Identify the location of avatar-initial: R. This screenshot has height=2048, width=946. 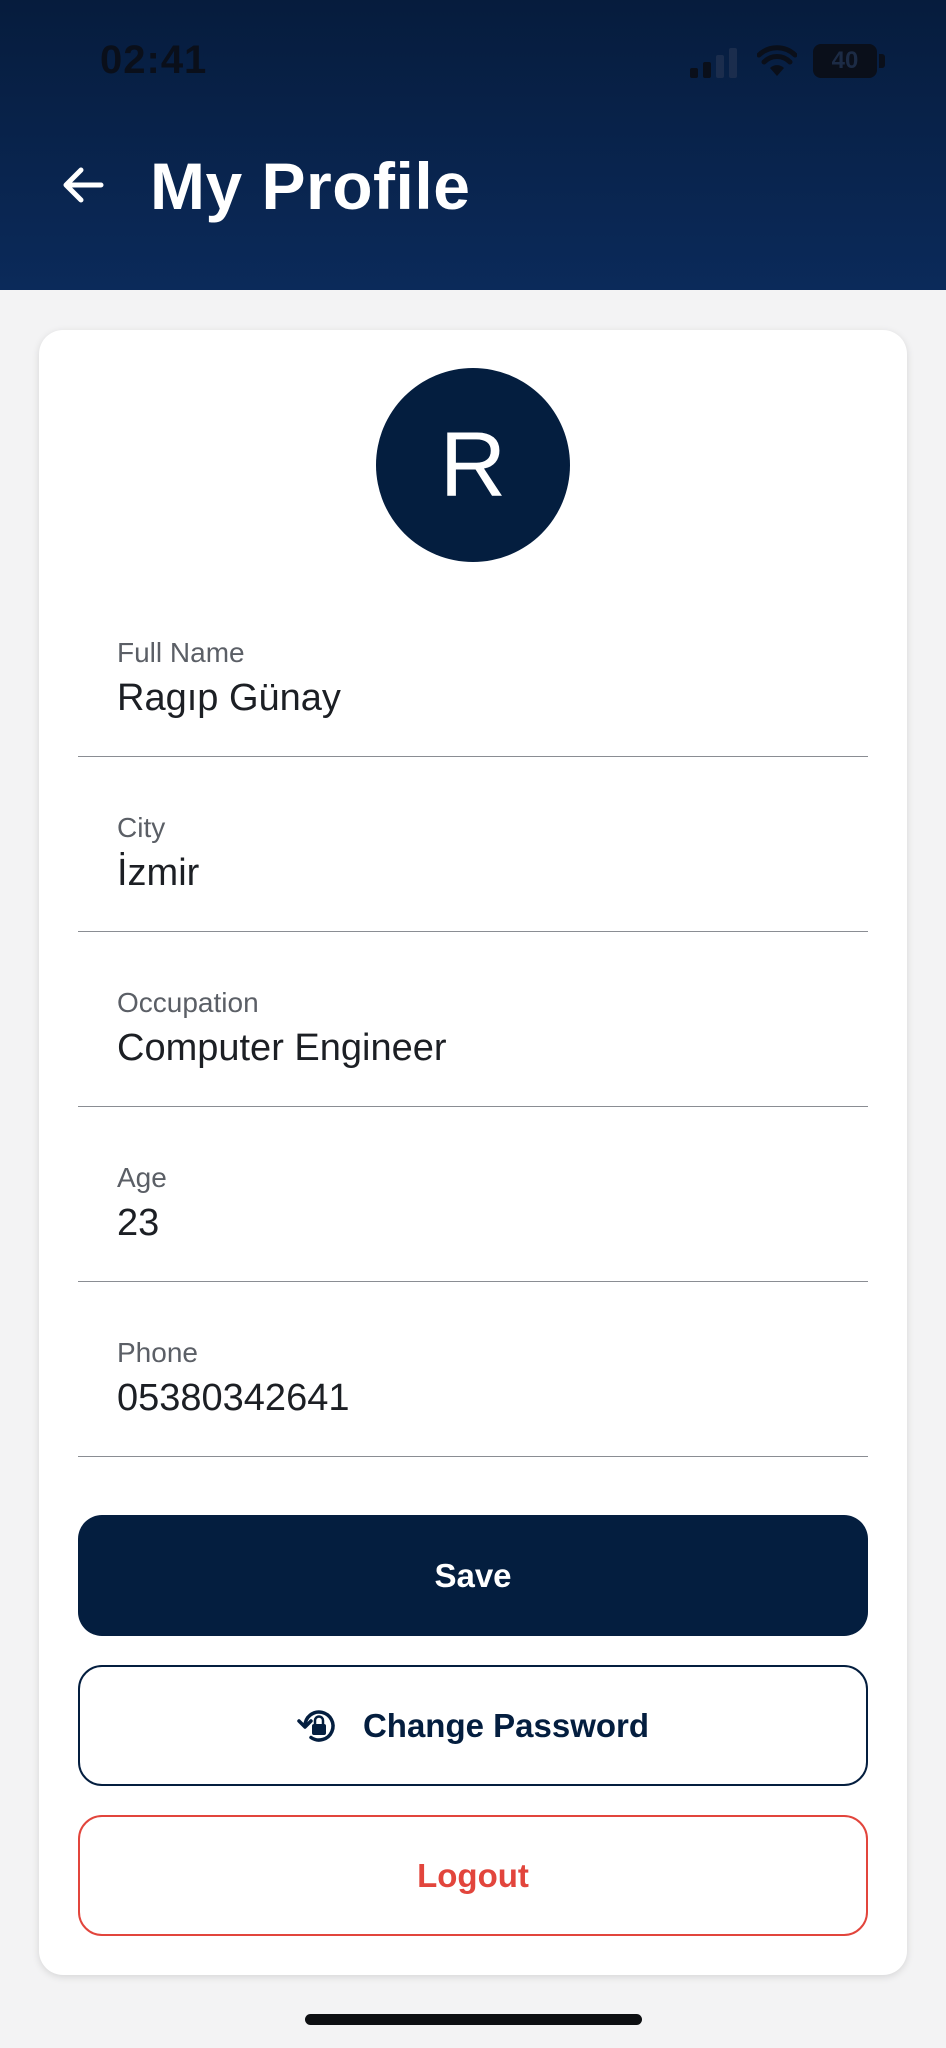
(473, 464).